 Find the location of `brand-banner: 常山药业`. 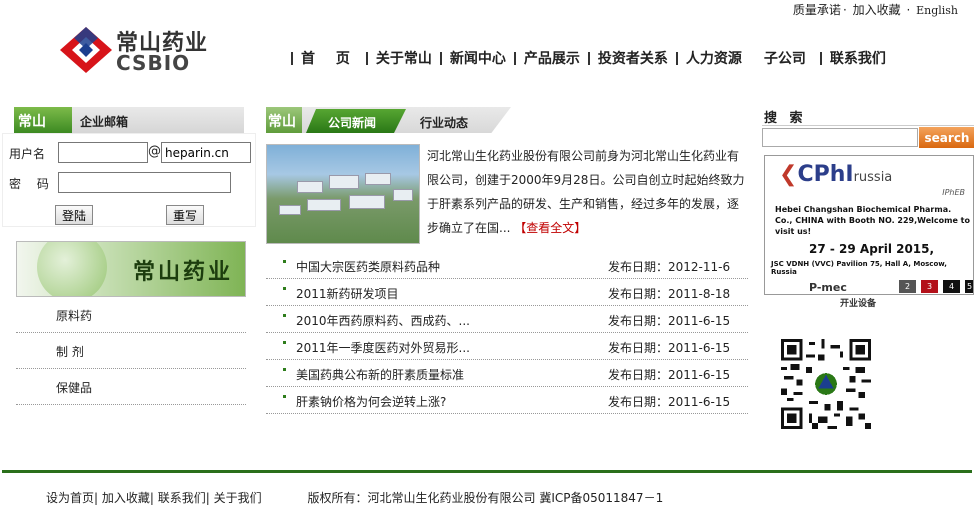

brand-banner: 常山药业 is located at coordinates (131, 269).